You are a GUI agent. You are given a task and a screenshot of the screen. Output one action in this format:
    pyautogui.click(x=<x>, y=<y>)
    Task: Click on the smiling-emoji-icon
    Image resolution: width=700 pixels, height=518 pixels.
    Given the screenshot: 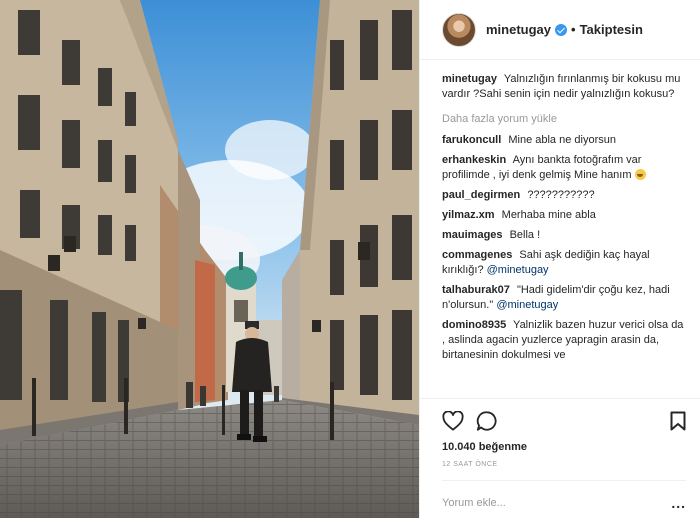 What is the action you would take?
    pyautogui.click(x=640, y=174)
    